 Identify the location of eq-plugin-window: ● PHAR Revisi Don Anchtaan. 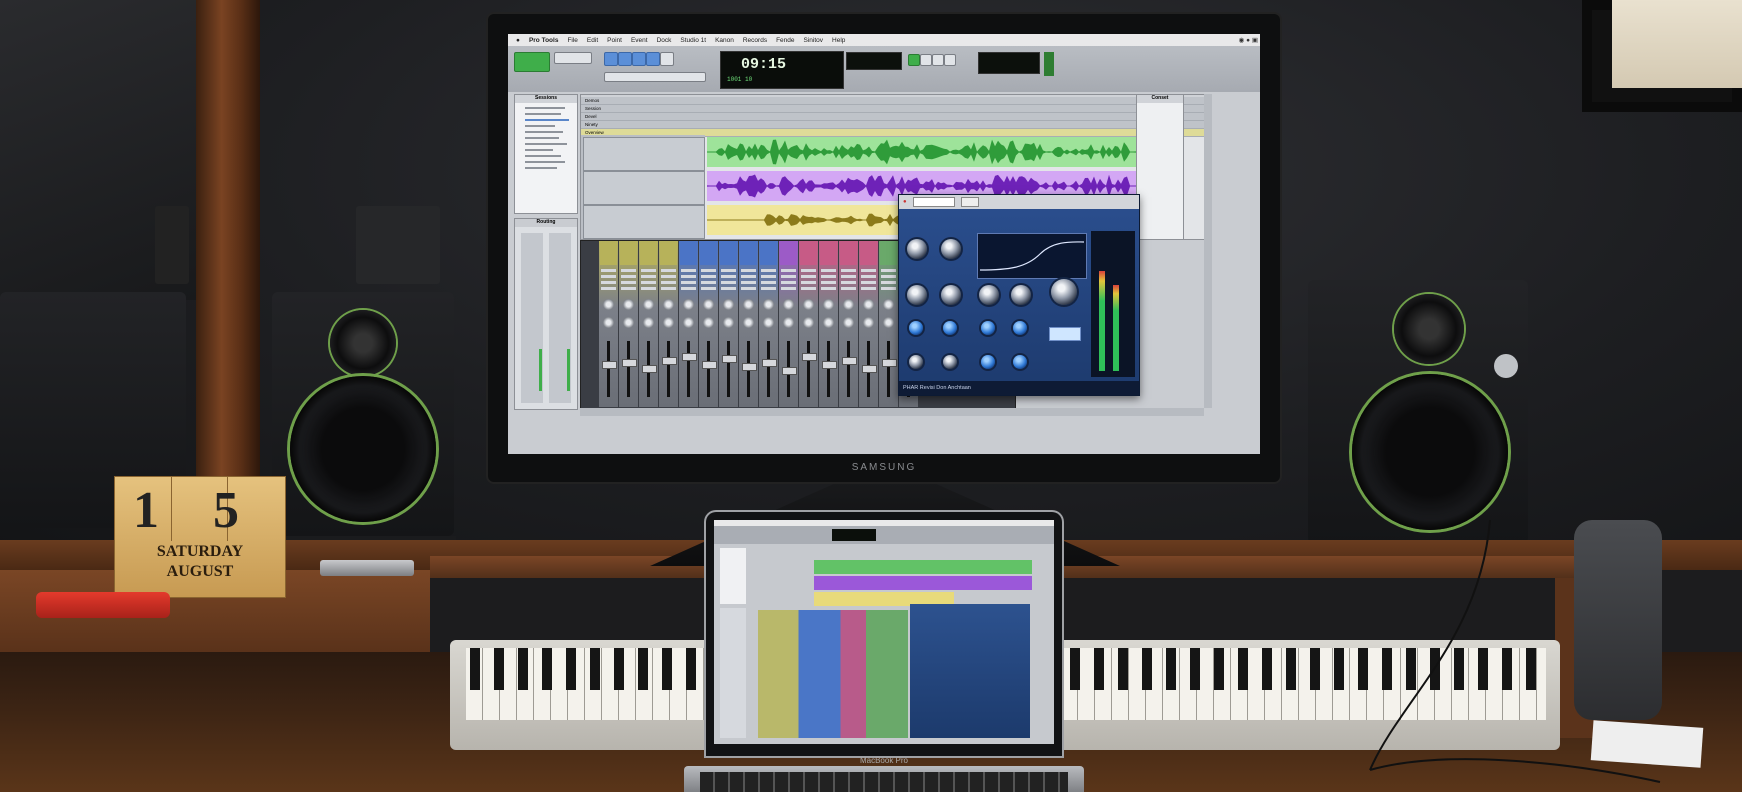
(1019, 295).